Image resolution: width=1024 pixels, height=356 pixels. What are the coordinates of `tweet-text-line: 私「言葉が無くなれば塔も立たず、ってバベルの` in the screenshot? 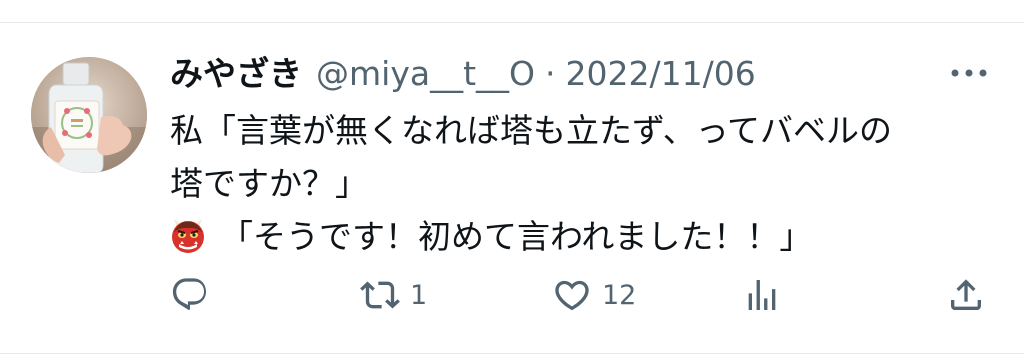 It's located at (531, 130).